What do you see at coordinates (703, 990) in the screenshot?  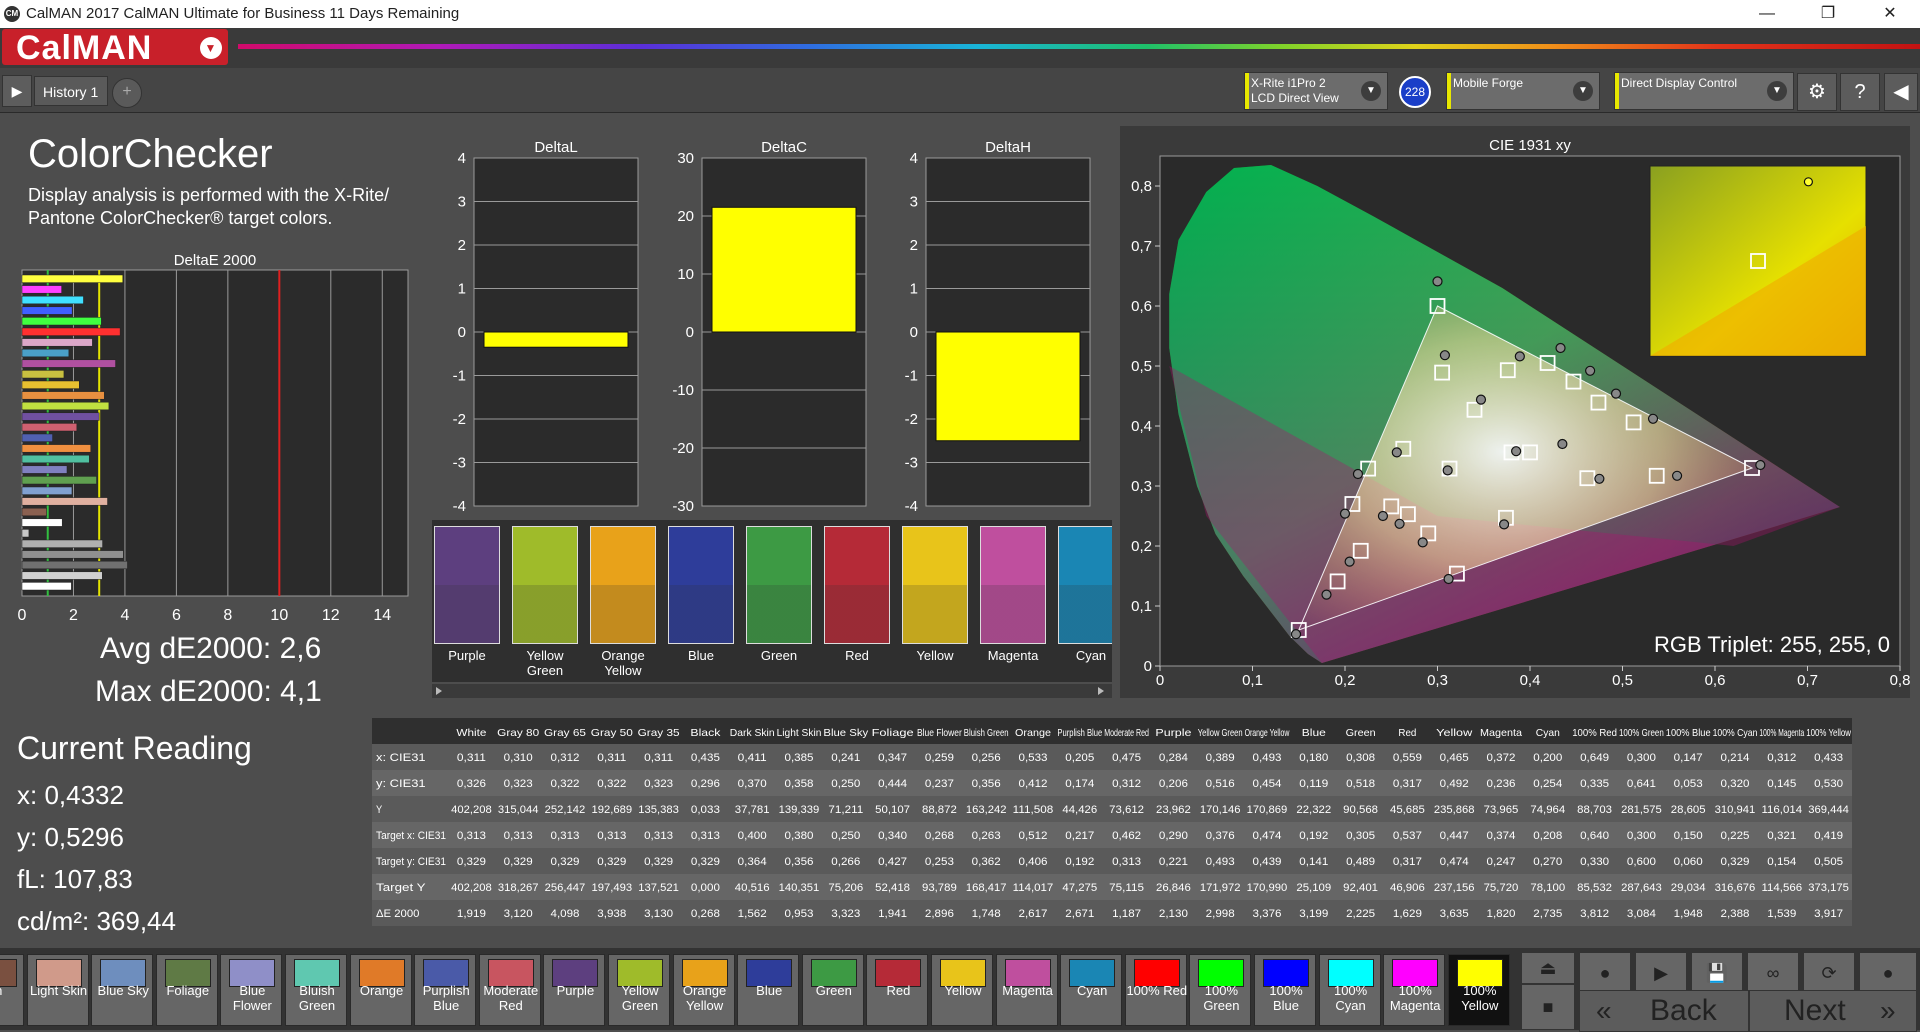 I see `bottom-swatch-orange-yellow: Orange Yellow` at bounding box center [703, 990].